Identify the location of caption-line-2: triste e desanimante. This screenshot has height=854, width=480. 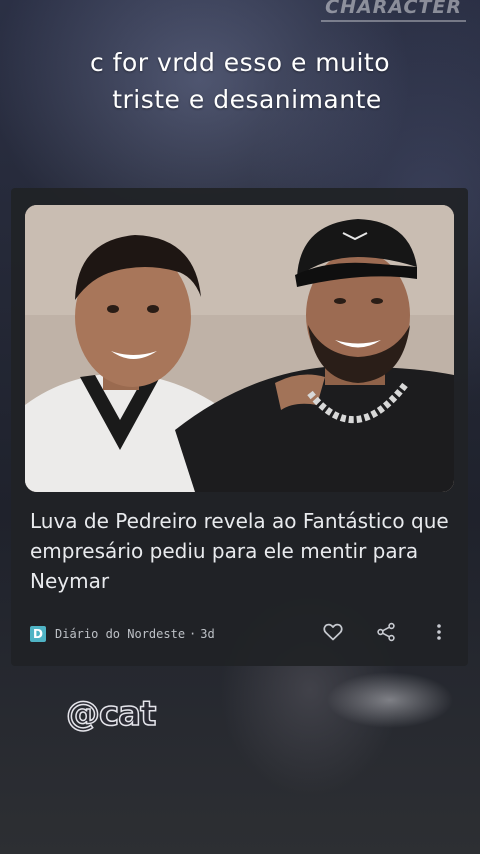
(247, 99).